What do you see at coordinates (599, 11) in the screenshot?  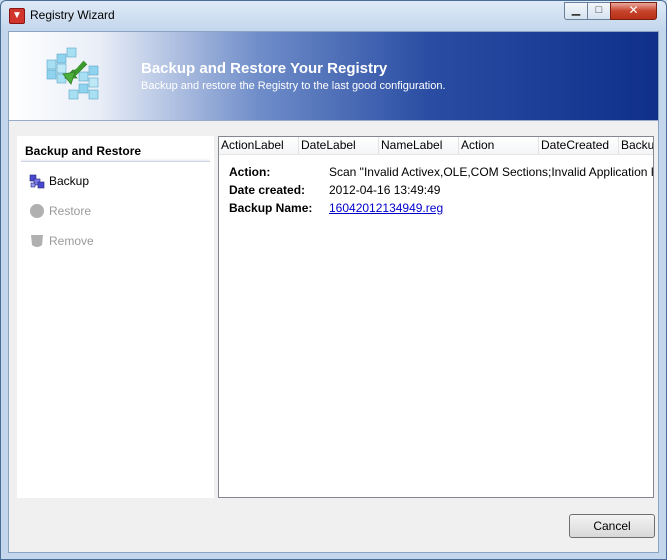 I see `maximize-button: □` at bounding box center [599, 11].